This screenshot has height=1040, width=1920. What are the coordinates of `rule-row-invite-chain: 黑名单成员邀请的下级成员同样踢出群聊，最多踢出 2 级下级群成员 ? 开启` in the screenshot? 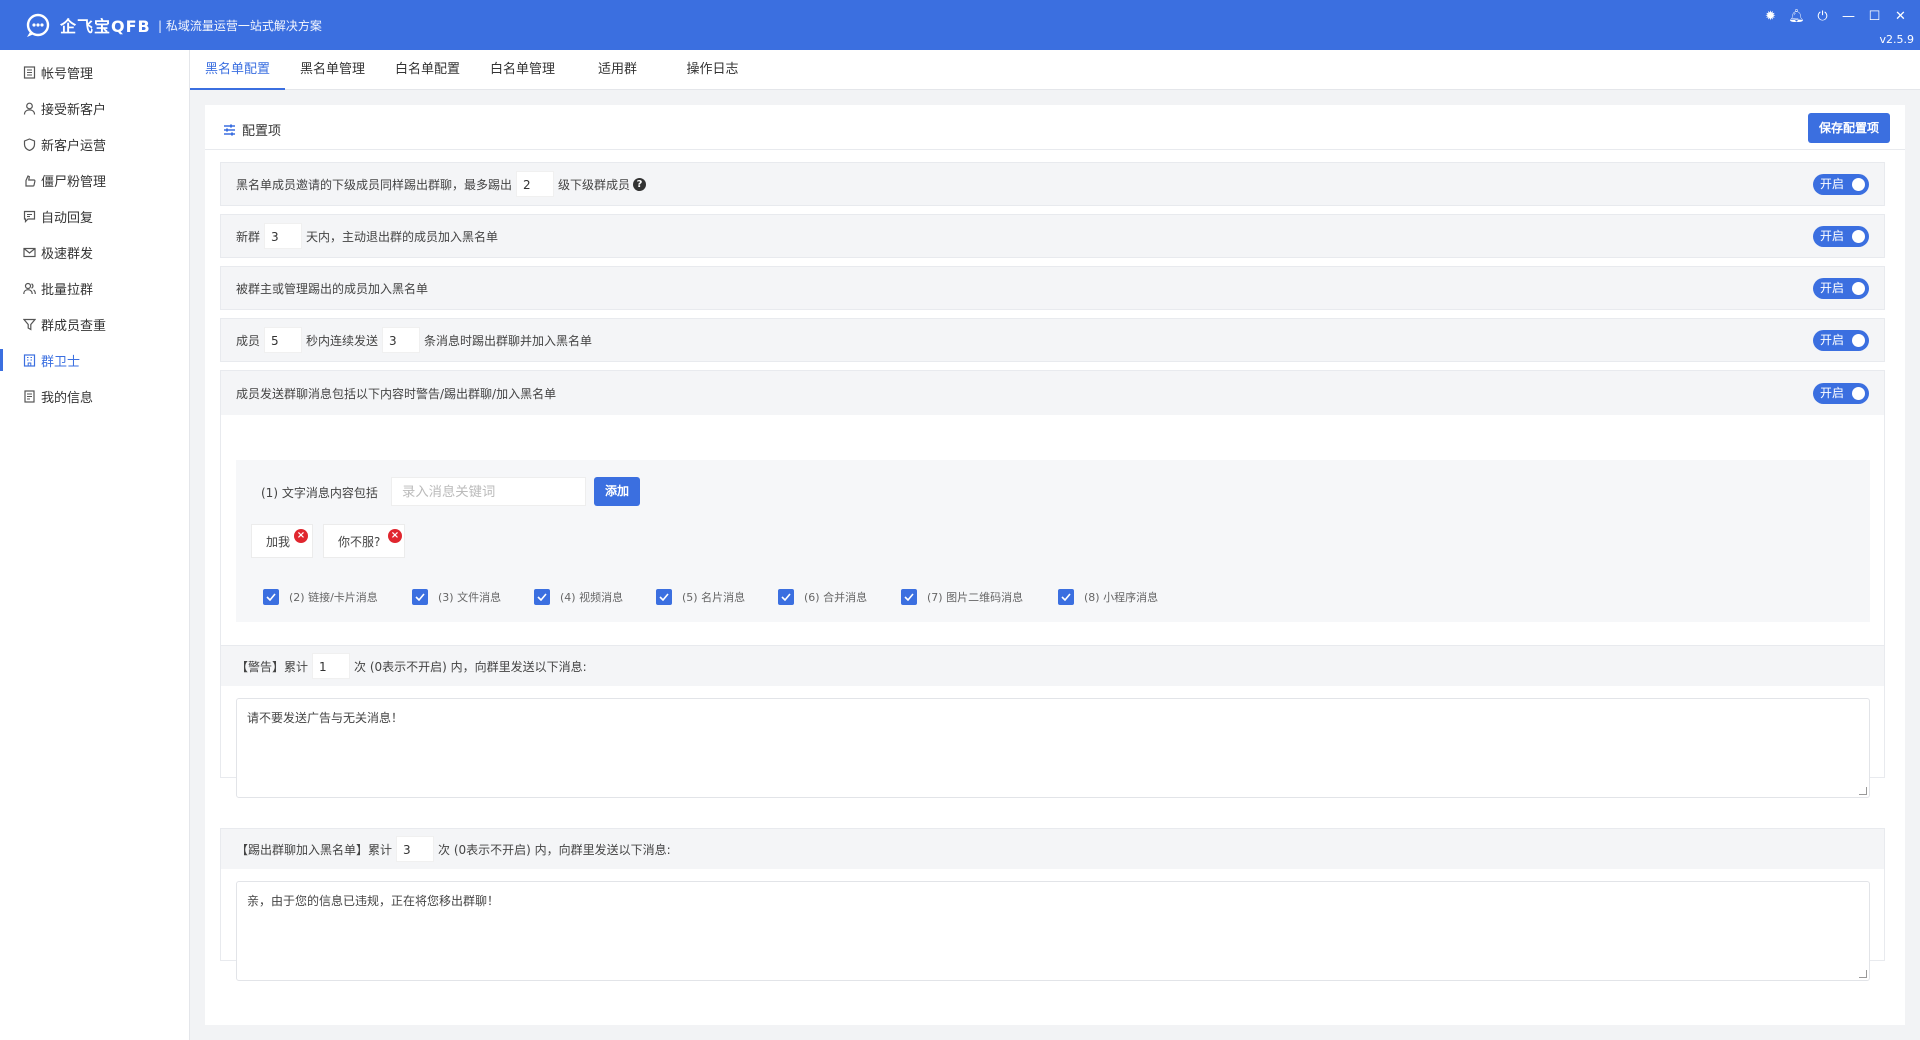 It's located at (1052, 184).